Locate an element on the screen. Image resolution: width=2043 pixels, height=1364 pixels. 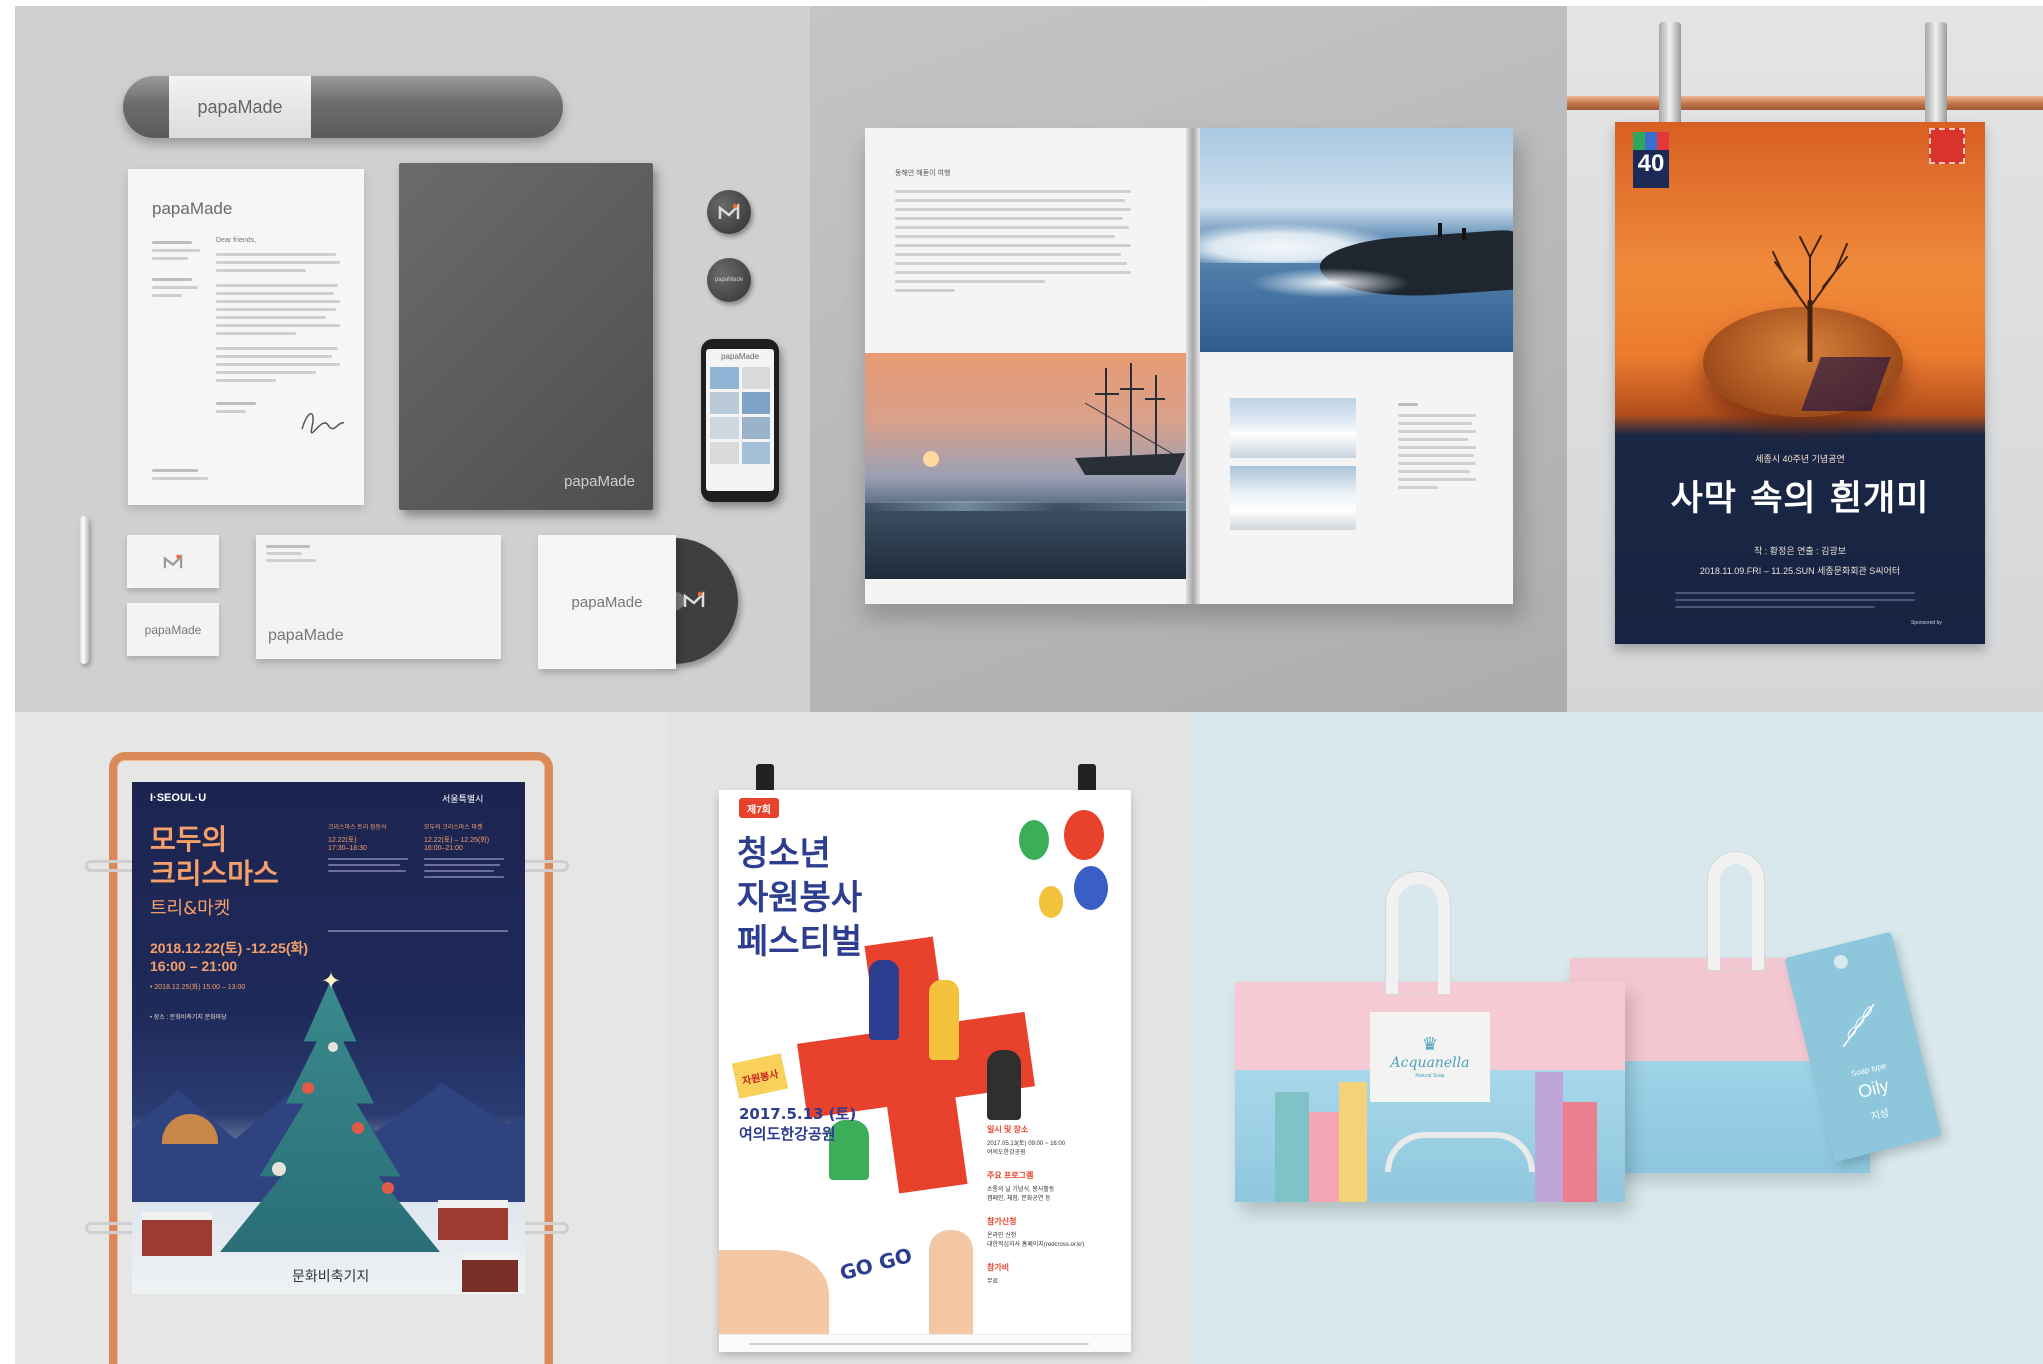
article-body-text is located at coordinates (1015, 241).